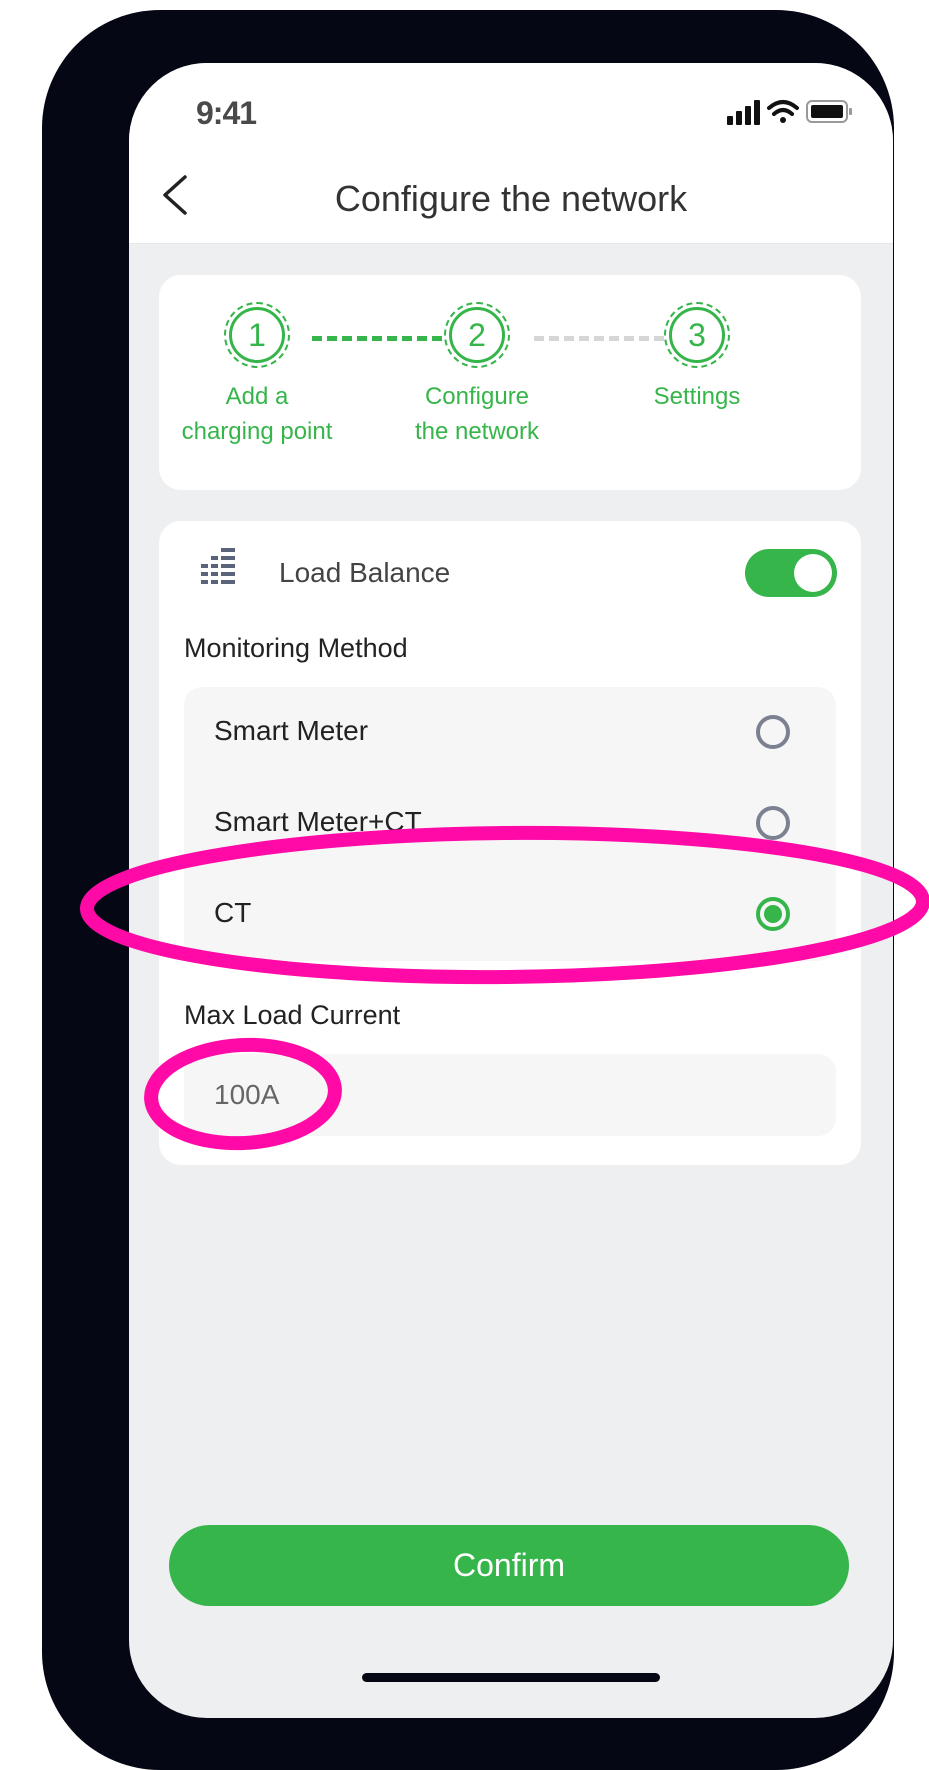  Describe the element at coordinates (257, 396) in the screenshot. I see `step-1-label-line1: Add a` at that location.